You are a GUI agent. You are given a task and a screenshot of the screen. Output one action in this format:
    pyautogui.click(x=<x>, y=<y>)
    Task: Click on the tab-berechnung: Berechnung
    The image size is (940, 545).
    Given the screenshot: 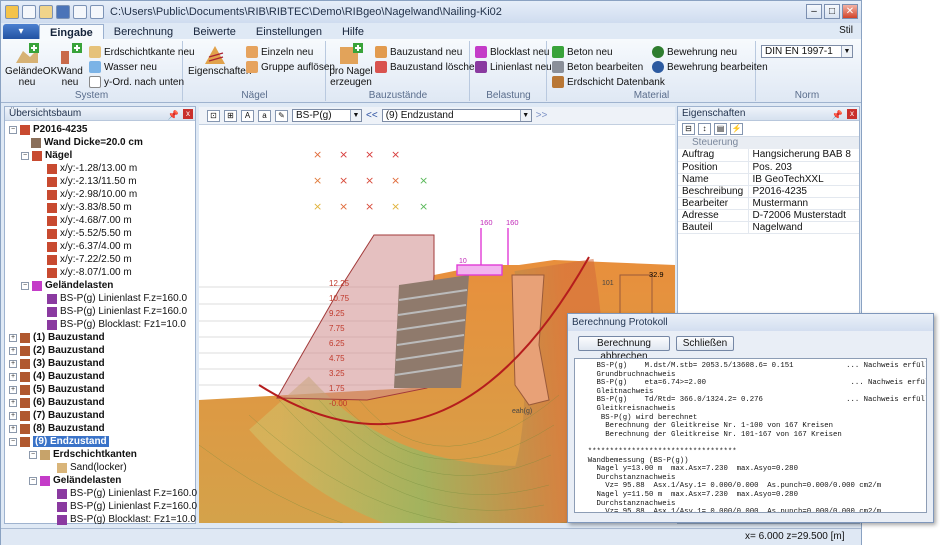 What is the action you would take?
    pyautogui.click(x=143, y=32)
    